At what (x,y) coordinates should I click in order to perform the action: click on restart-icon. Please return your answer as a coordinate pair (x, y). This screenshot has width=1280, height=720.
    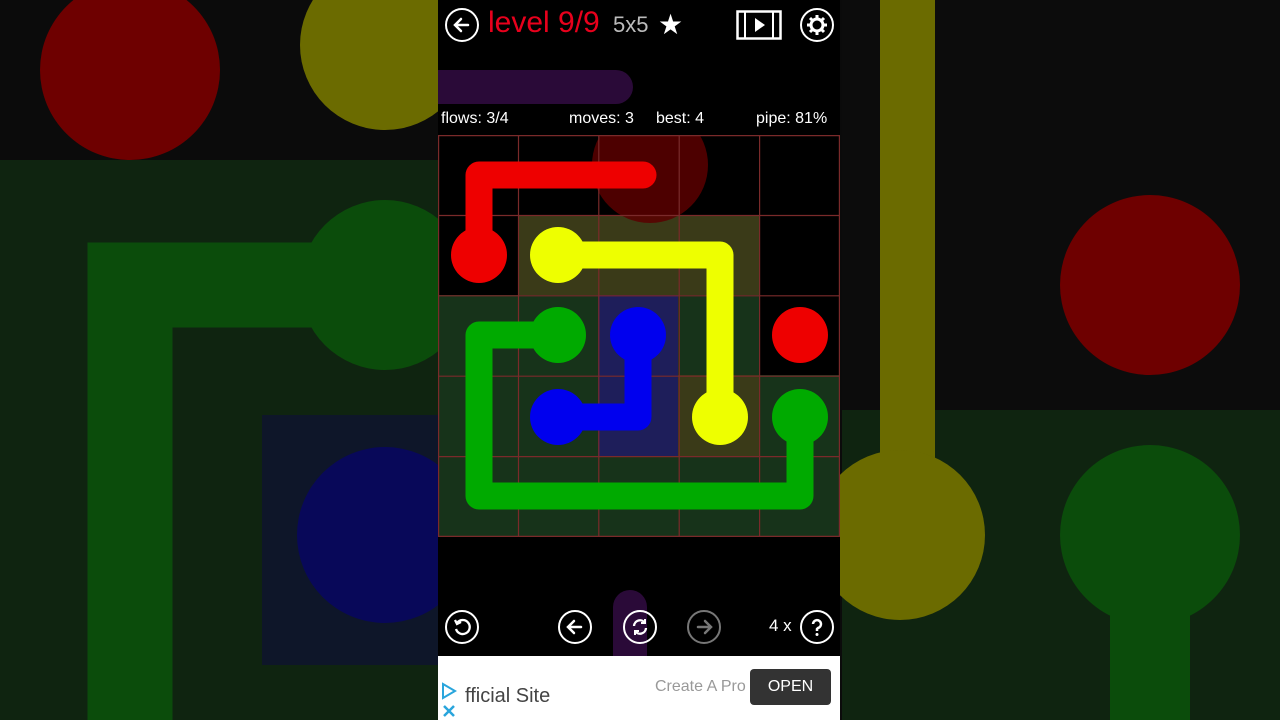
    Looking at the image, I should click on (462, 627).